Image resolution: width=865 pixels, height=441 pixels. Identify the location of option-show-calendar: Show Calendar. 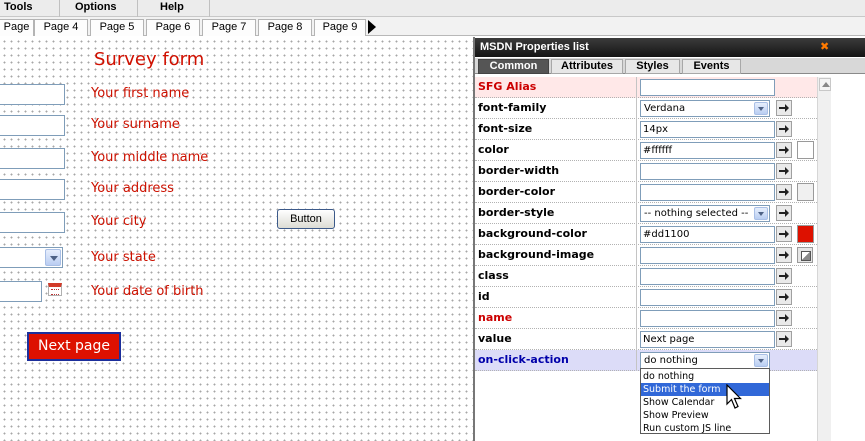
(705, 402).